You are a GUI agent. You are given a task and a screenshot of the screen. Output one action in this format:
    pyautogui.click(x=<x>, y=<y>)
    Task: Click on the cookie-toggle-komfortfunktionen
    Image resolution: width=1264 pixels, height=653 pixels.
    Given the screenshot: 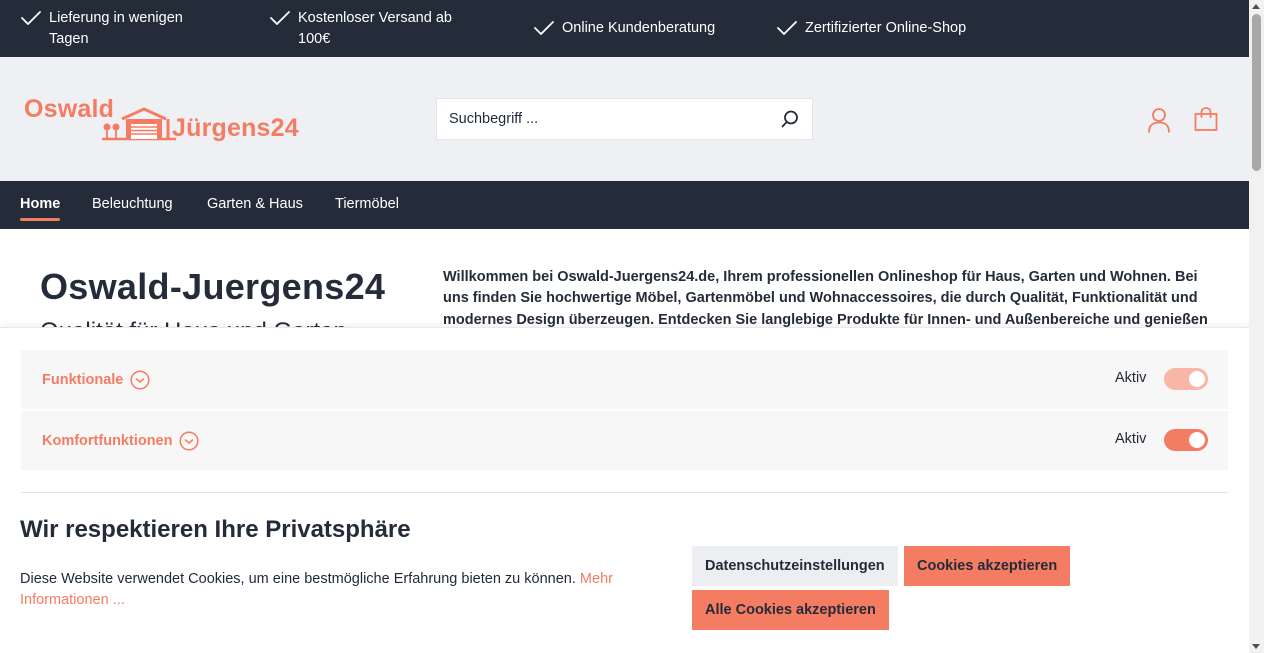 What is the action you would take?
    pyautogui.click(x=1186, y=440)
    